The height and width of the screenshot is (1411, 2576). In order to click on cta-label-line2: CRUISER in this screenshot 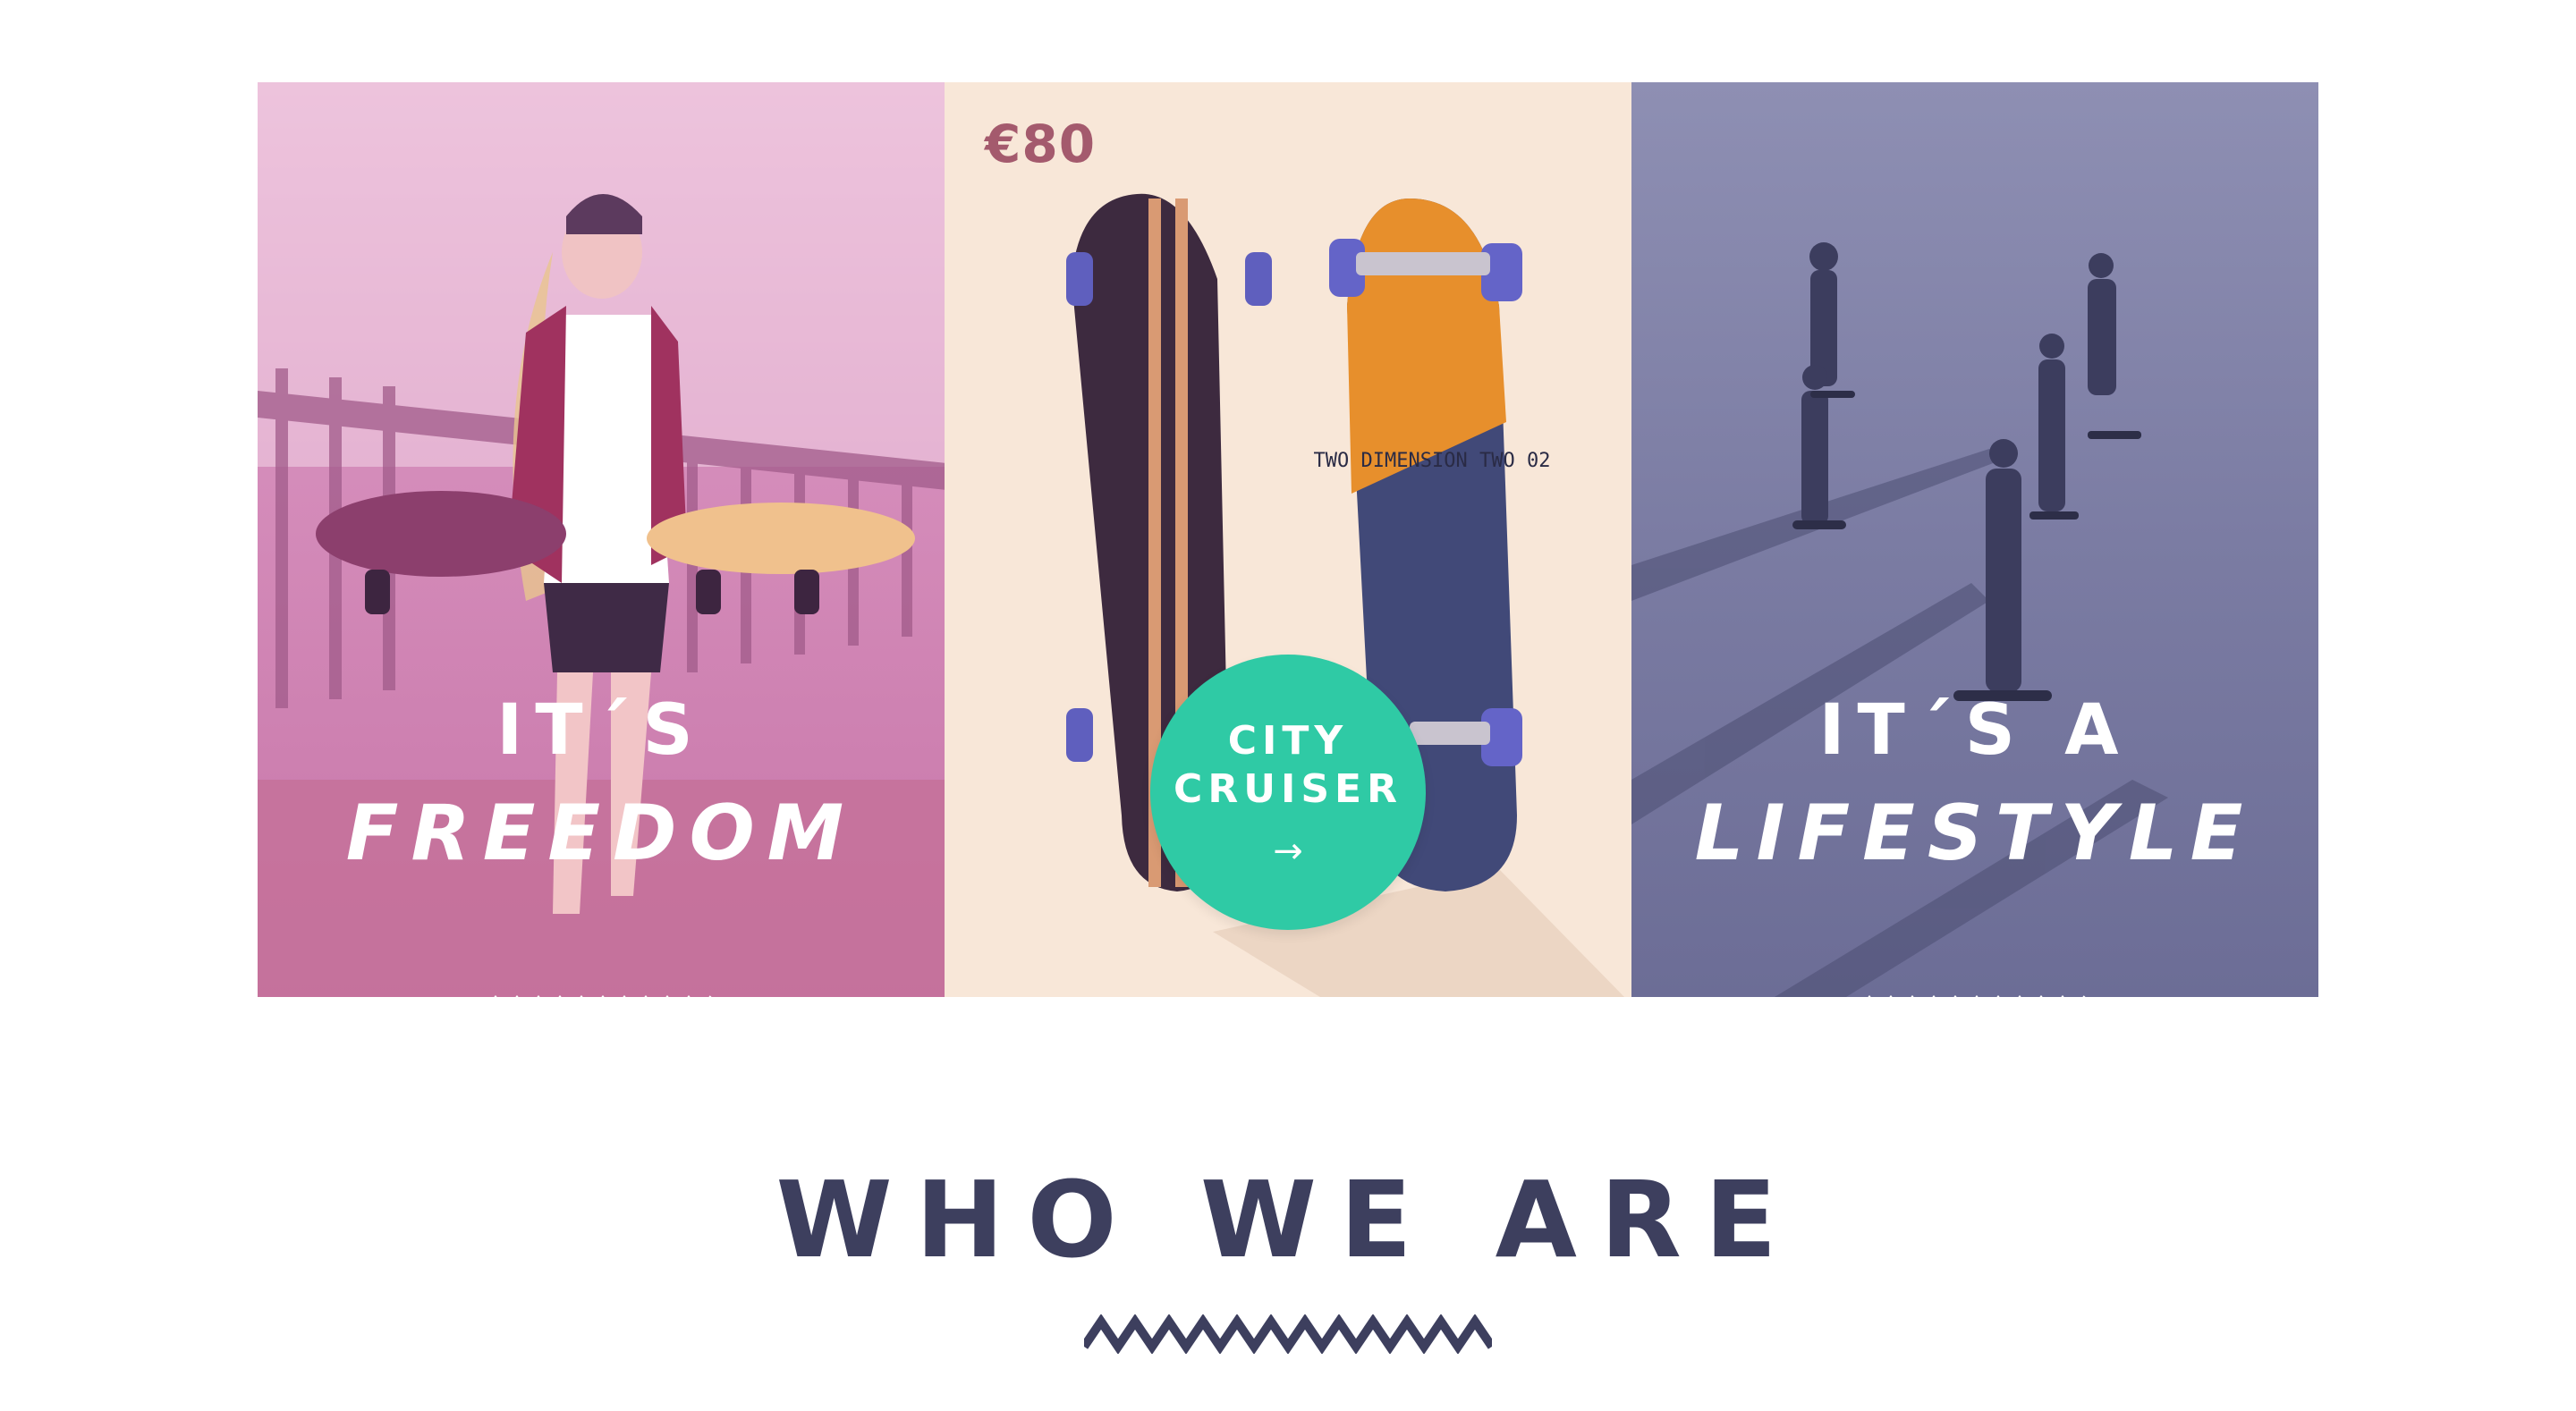, I will do `click(1288, 789)`.